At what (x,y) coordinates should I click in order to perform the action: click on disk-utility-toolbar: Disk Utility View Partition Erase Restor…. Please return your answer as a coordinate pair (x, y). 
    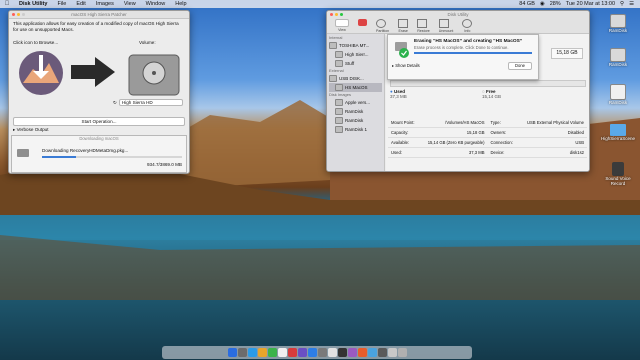
    Looking at the image, I should click on (458, 22).